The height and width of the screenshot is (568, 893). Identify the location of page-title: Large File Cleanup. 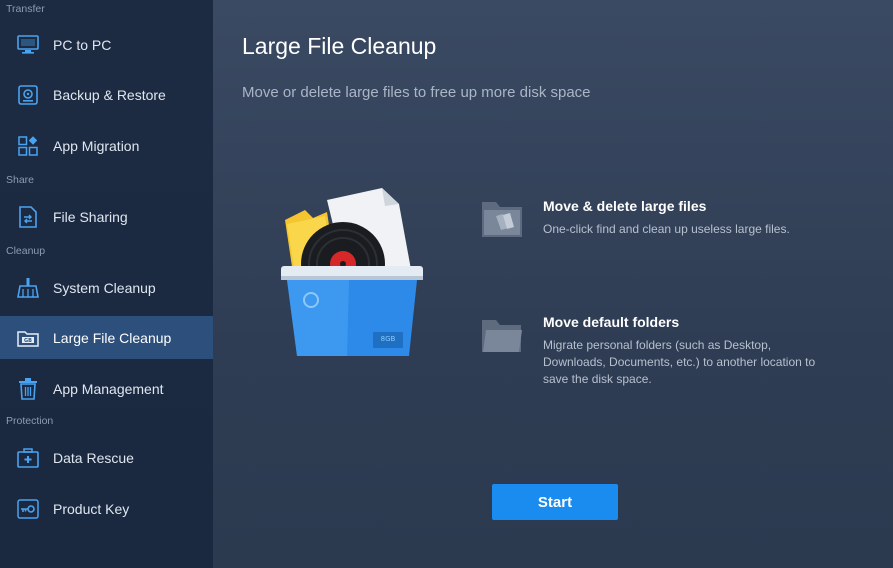
(339, 46).